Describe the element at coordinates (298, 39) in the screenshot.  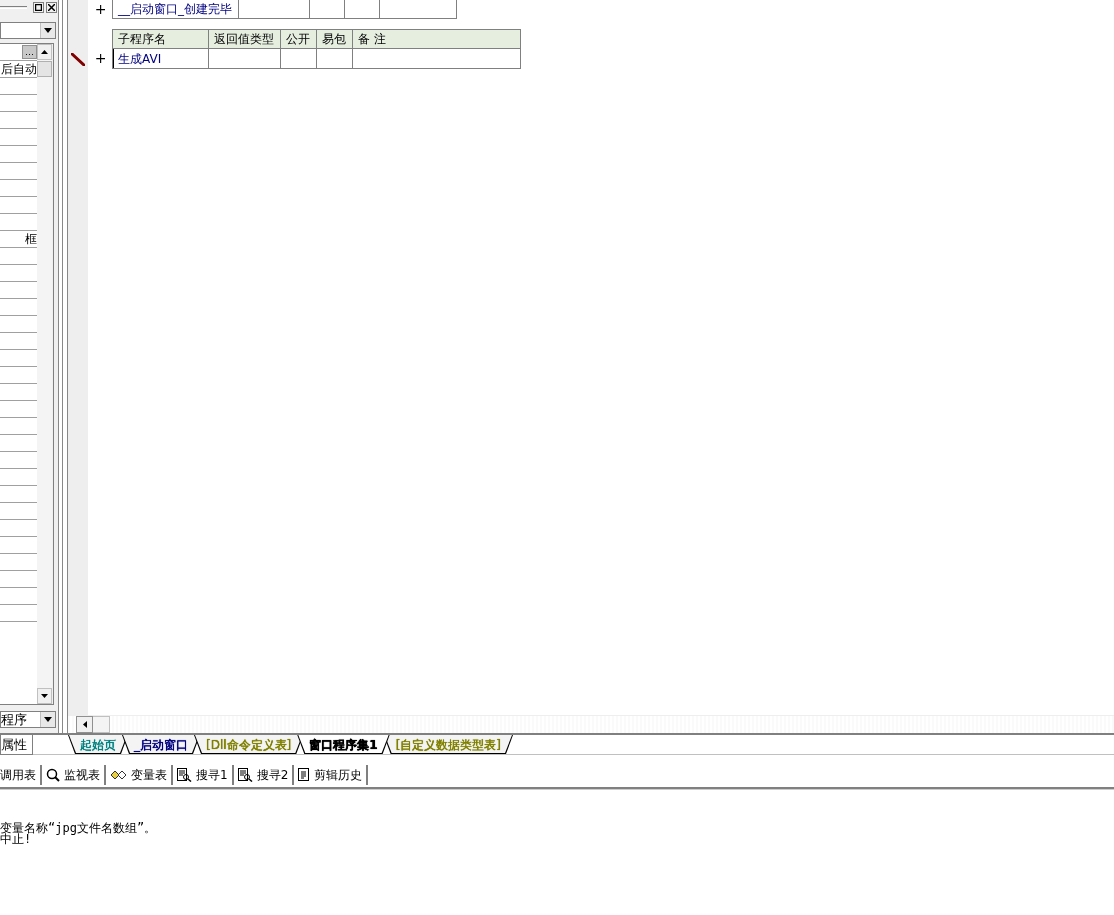
I see `column-header: 公开` at that location.